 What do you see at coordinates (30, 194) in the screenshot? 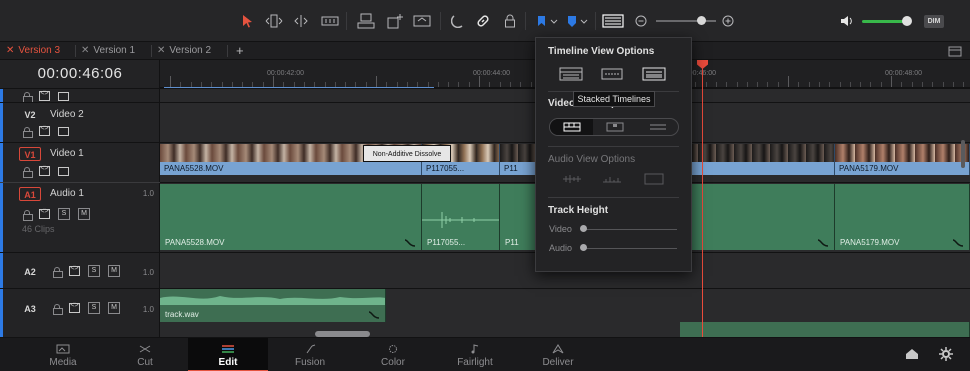
I see `track-id: A1` at bounding box center [30, 194].